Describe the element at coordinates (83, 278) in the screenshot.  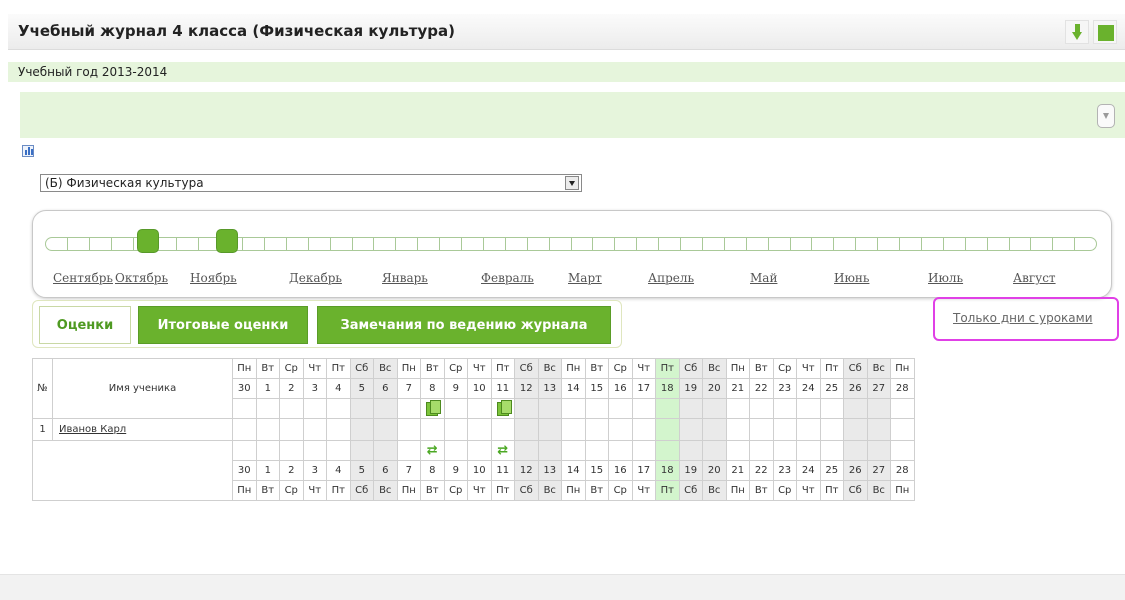
I see `month-link: Сентябрь` at that location.